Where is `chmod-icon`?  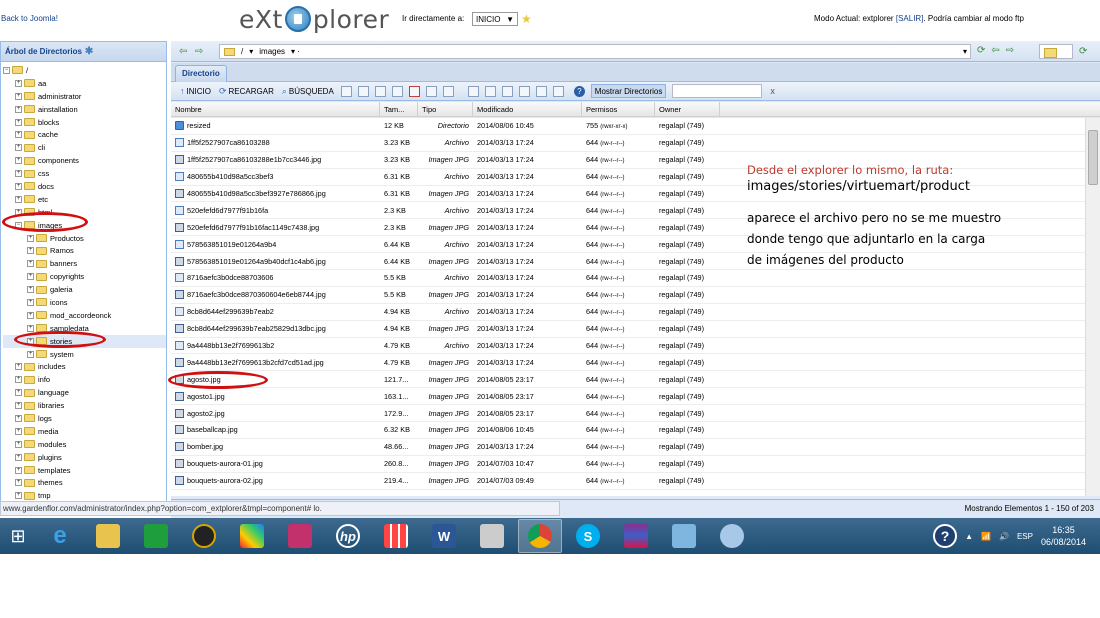
chmod-icon is located at coordinates (448, 91).